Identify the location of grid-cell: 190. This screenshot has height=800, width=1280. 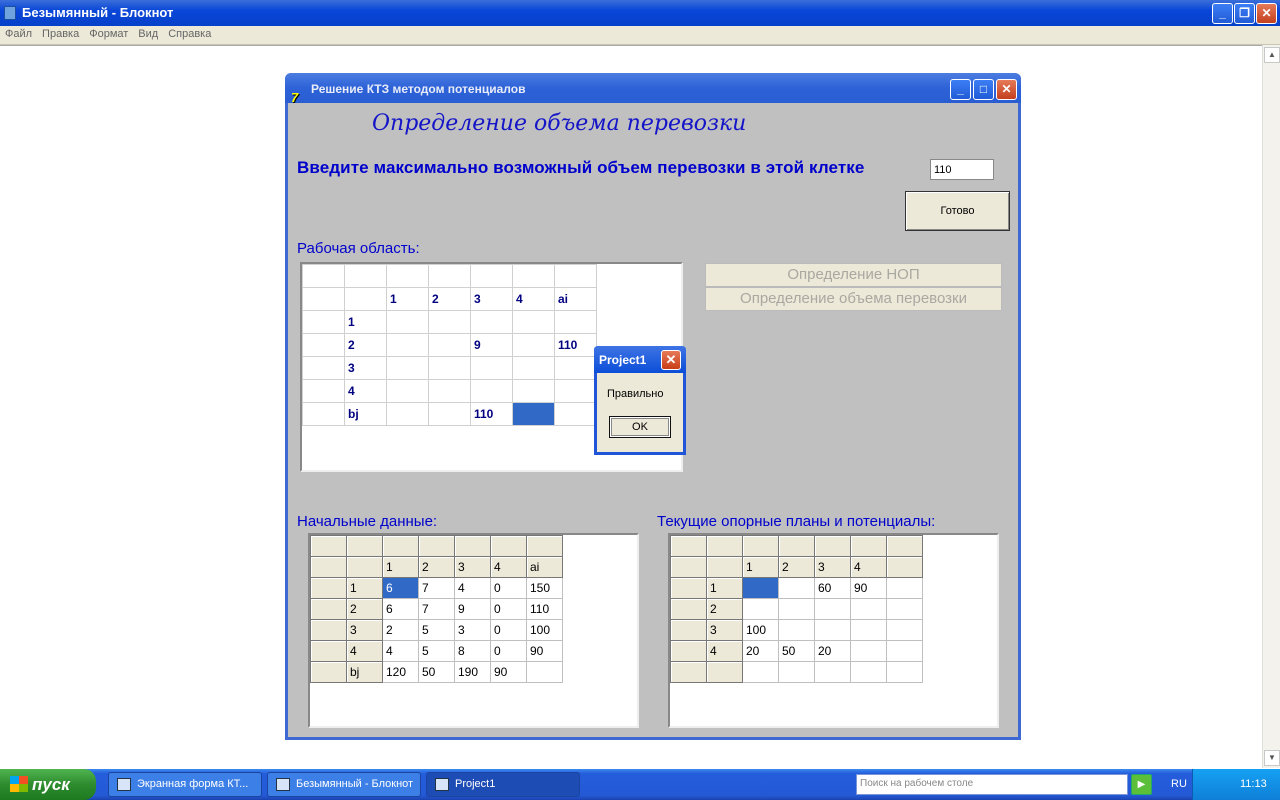
(472, 672).